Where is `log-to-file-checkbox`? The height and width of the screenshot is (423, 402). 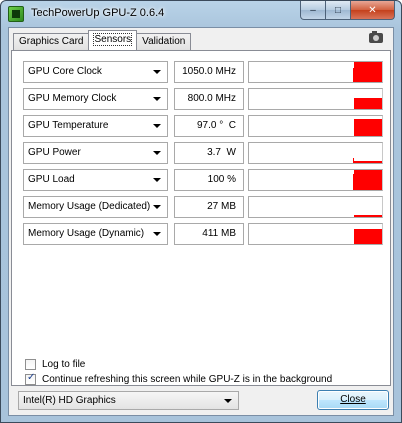 log-to-file-checkbox is located at coordinates (30, 364).